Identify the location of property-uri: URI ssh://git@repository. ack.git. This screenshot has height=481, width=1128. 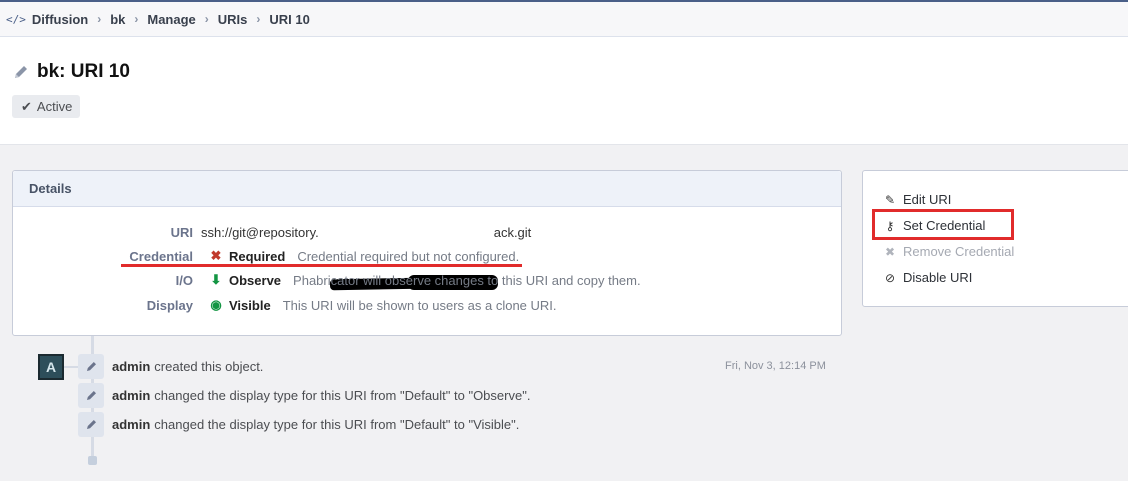
(427, 256).